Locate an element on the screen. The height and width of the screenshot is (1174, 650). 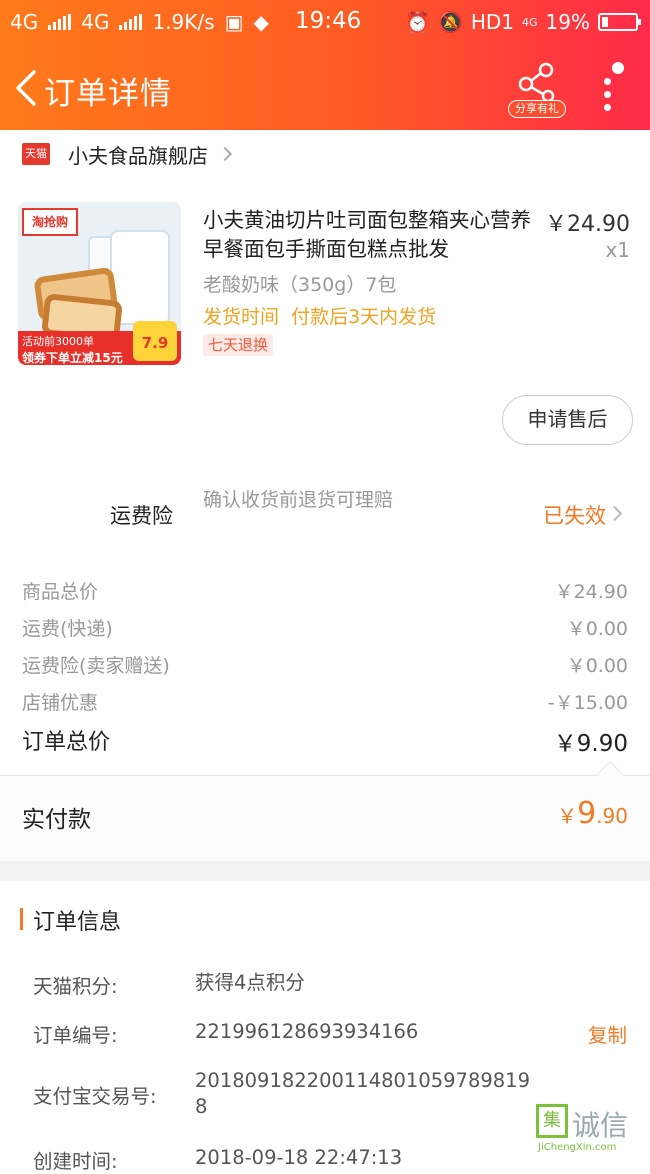
order-total-row: 订单总价 ￥9.90 is located at coordinates (325, 741).